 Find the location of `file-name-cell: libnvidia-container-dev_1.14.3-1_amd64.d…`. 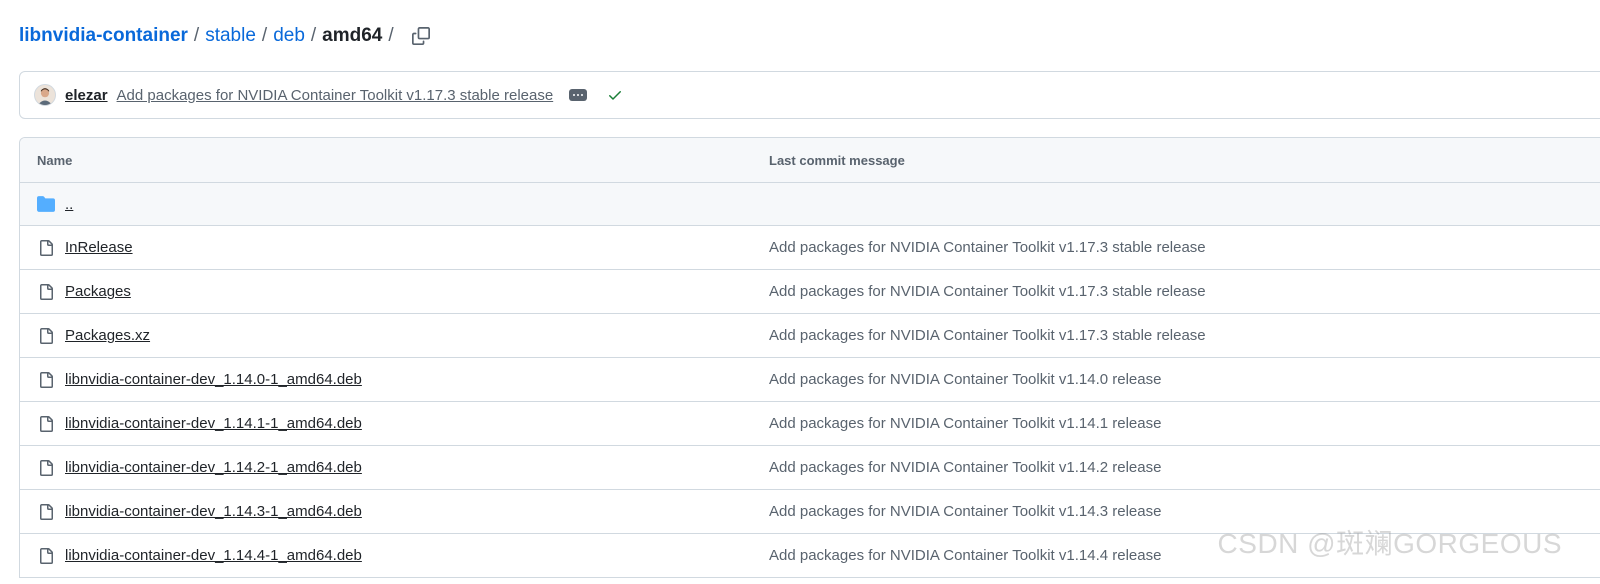

file-name-cell: libnvidia-container-dev_1.14.3-1_amd64.d… is located at coordinates (386, 512).